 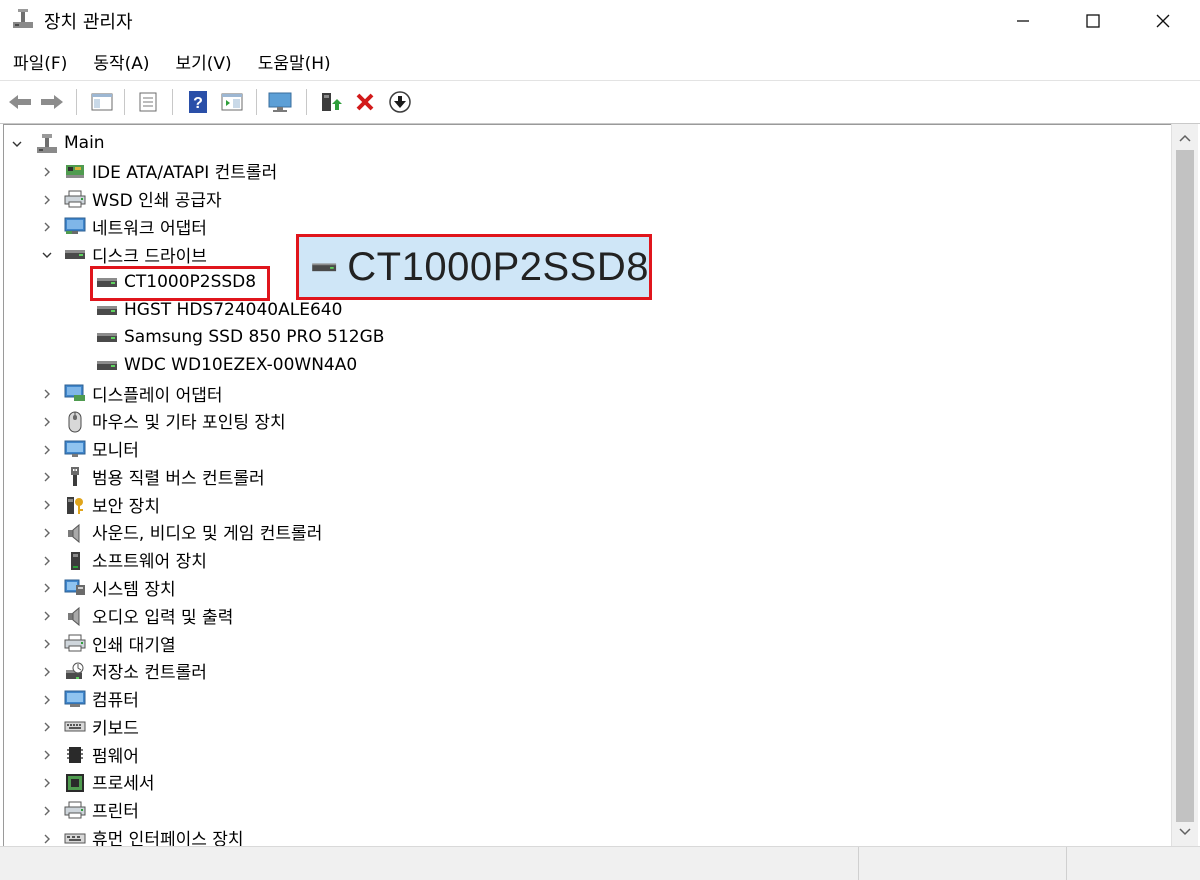 I want to click on tree-item-label: Samsung SSD 850 PRO 512GB, so click(x=254, y=337).